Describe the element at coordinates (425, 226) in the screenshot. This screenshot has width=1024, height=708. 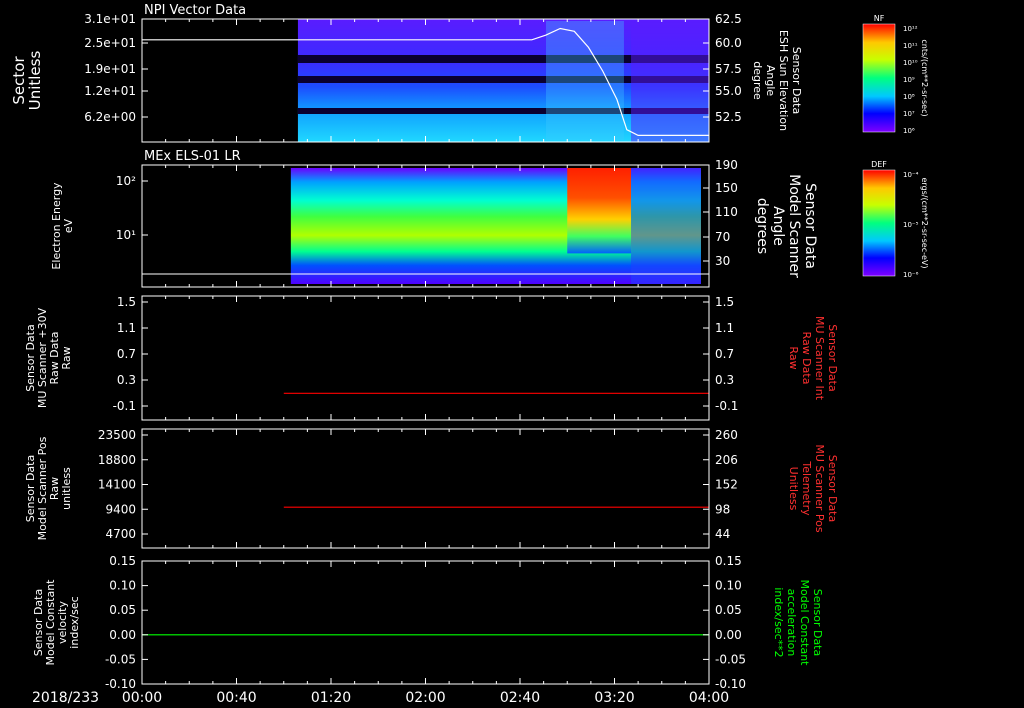
I see `els-heatmap` at that location.